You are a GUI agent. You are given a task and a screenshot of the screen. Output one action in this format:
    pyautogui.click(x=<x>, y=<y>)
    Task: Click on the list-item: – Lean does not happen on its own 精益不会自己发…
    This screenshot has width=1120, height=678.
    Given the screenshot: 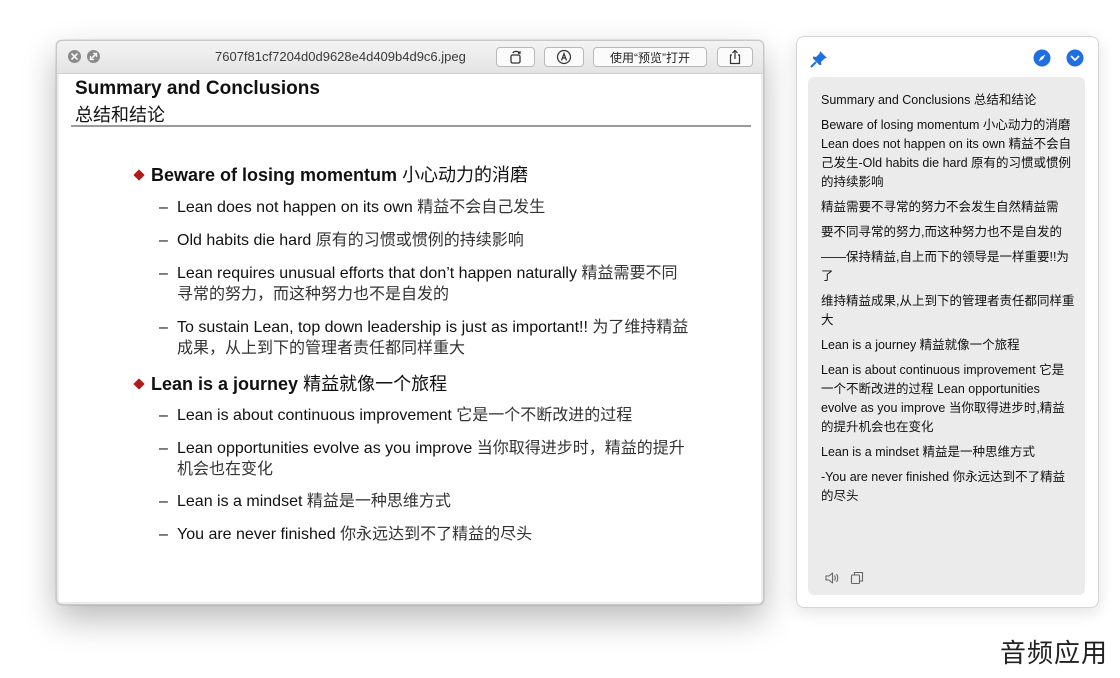 What is the action you would take?
    pyautogui.click(x=352, y=207)
    